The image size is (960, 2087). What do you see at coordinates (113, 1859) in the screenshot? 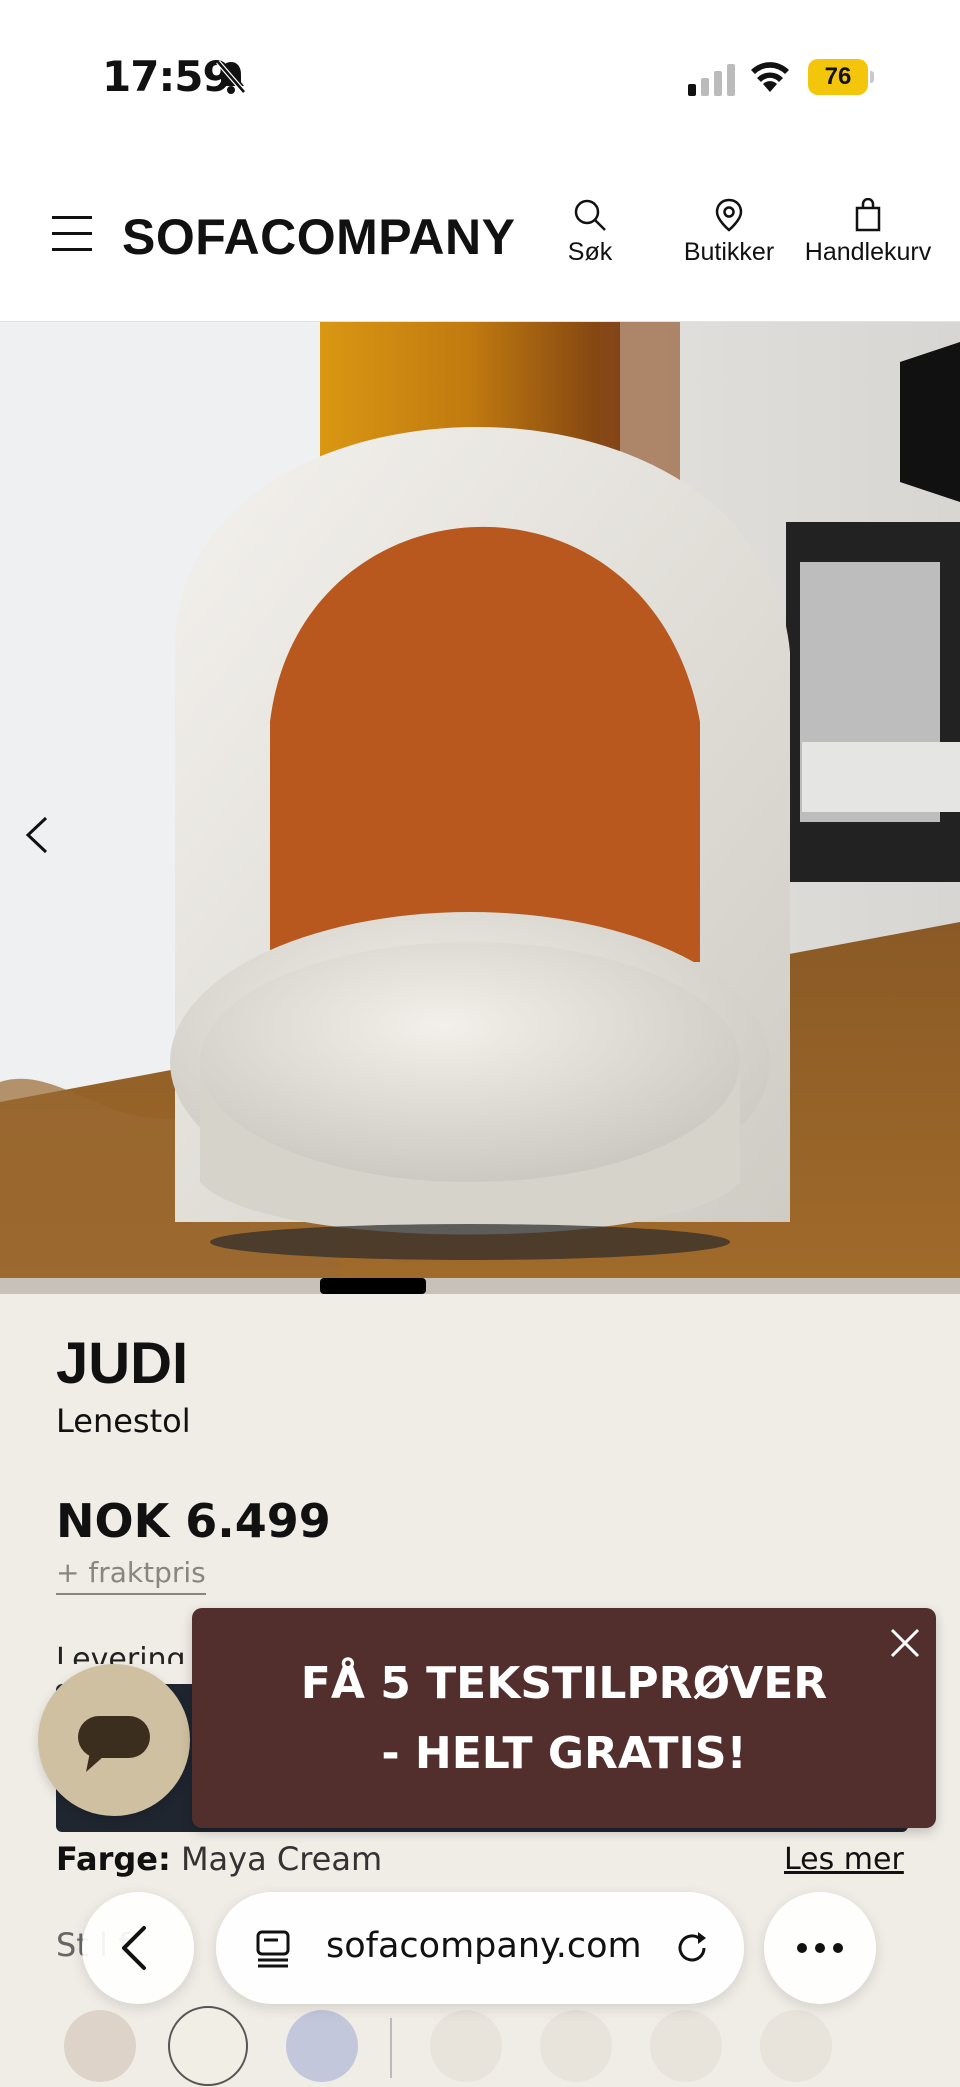
I see `color-label: Farge:` at bounding box center [113, 1859].